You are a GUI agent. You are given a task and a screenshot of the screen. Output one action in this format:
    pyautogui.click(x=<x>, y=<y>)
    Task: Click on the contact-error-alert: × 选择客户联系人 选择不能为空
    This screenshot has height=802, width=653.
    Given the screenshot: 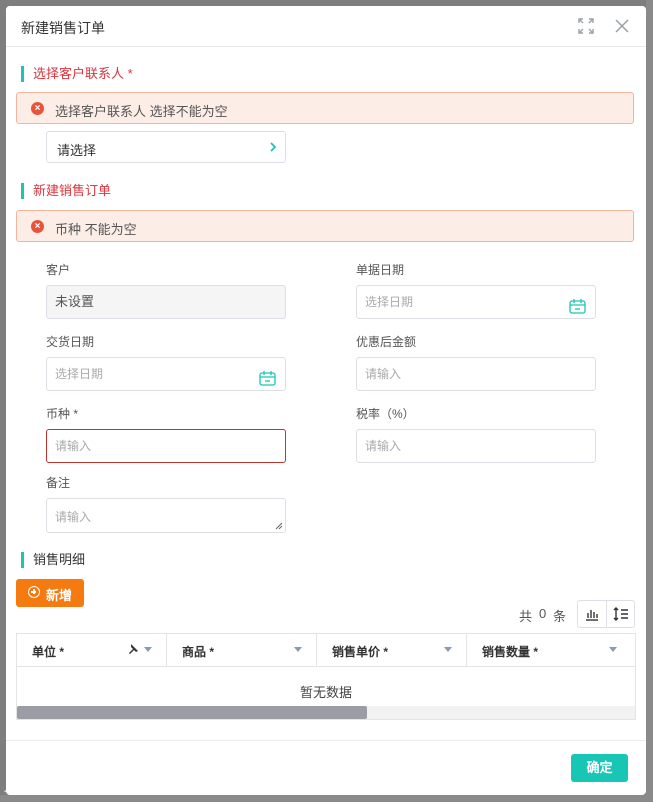 What is the action you would take?
    pyautogui.click(x=325, y=108)
    